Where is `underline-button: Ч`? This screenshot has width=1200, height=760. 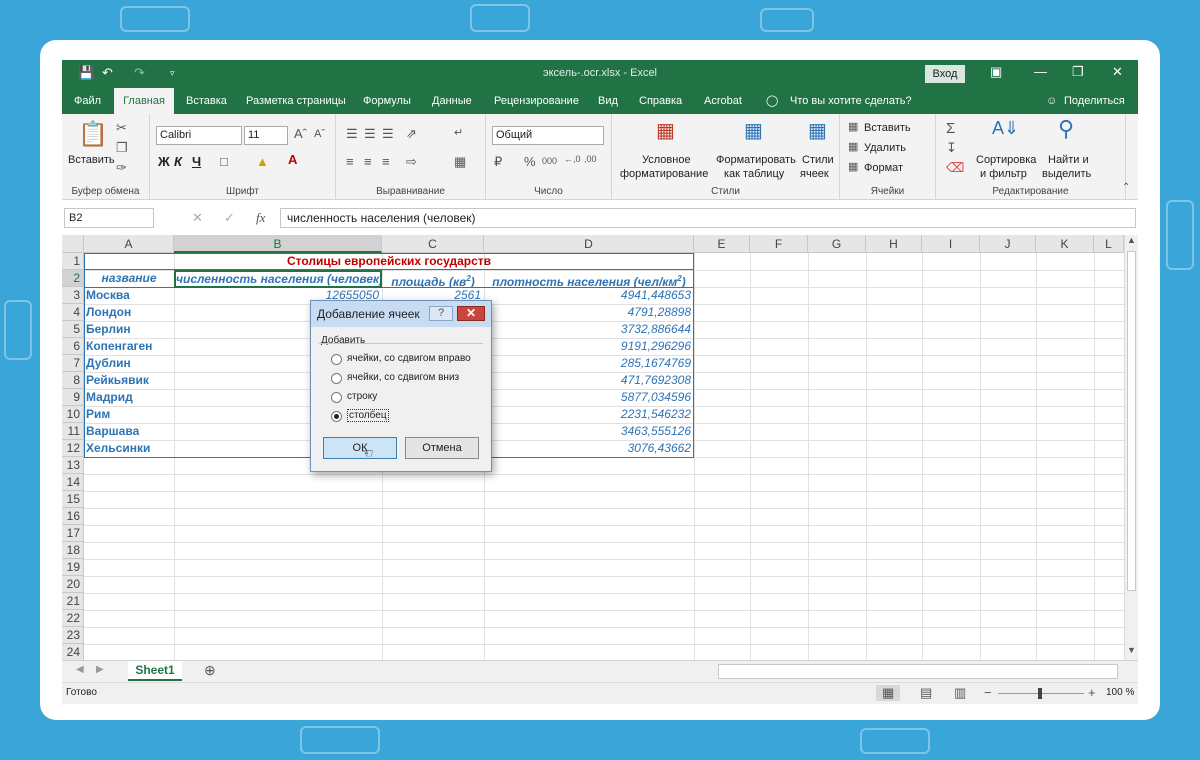 underline-button: Ч is located at coordinates (196, 161).